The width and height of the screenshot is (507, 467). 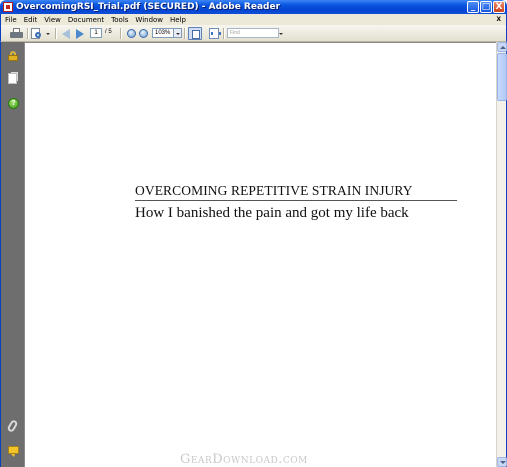 What do you see at coordinates (244, 459) in the screenshot?
I see `watermark: GearDownload.com` at bounding box center [244, 459].